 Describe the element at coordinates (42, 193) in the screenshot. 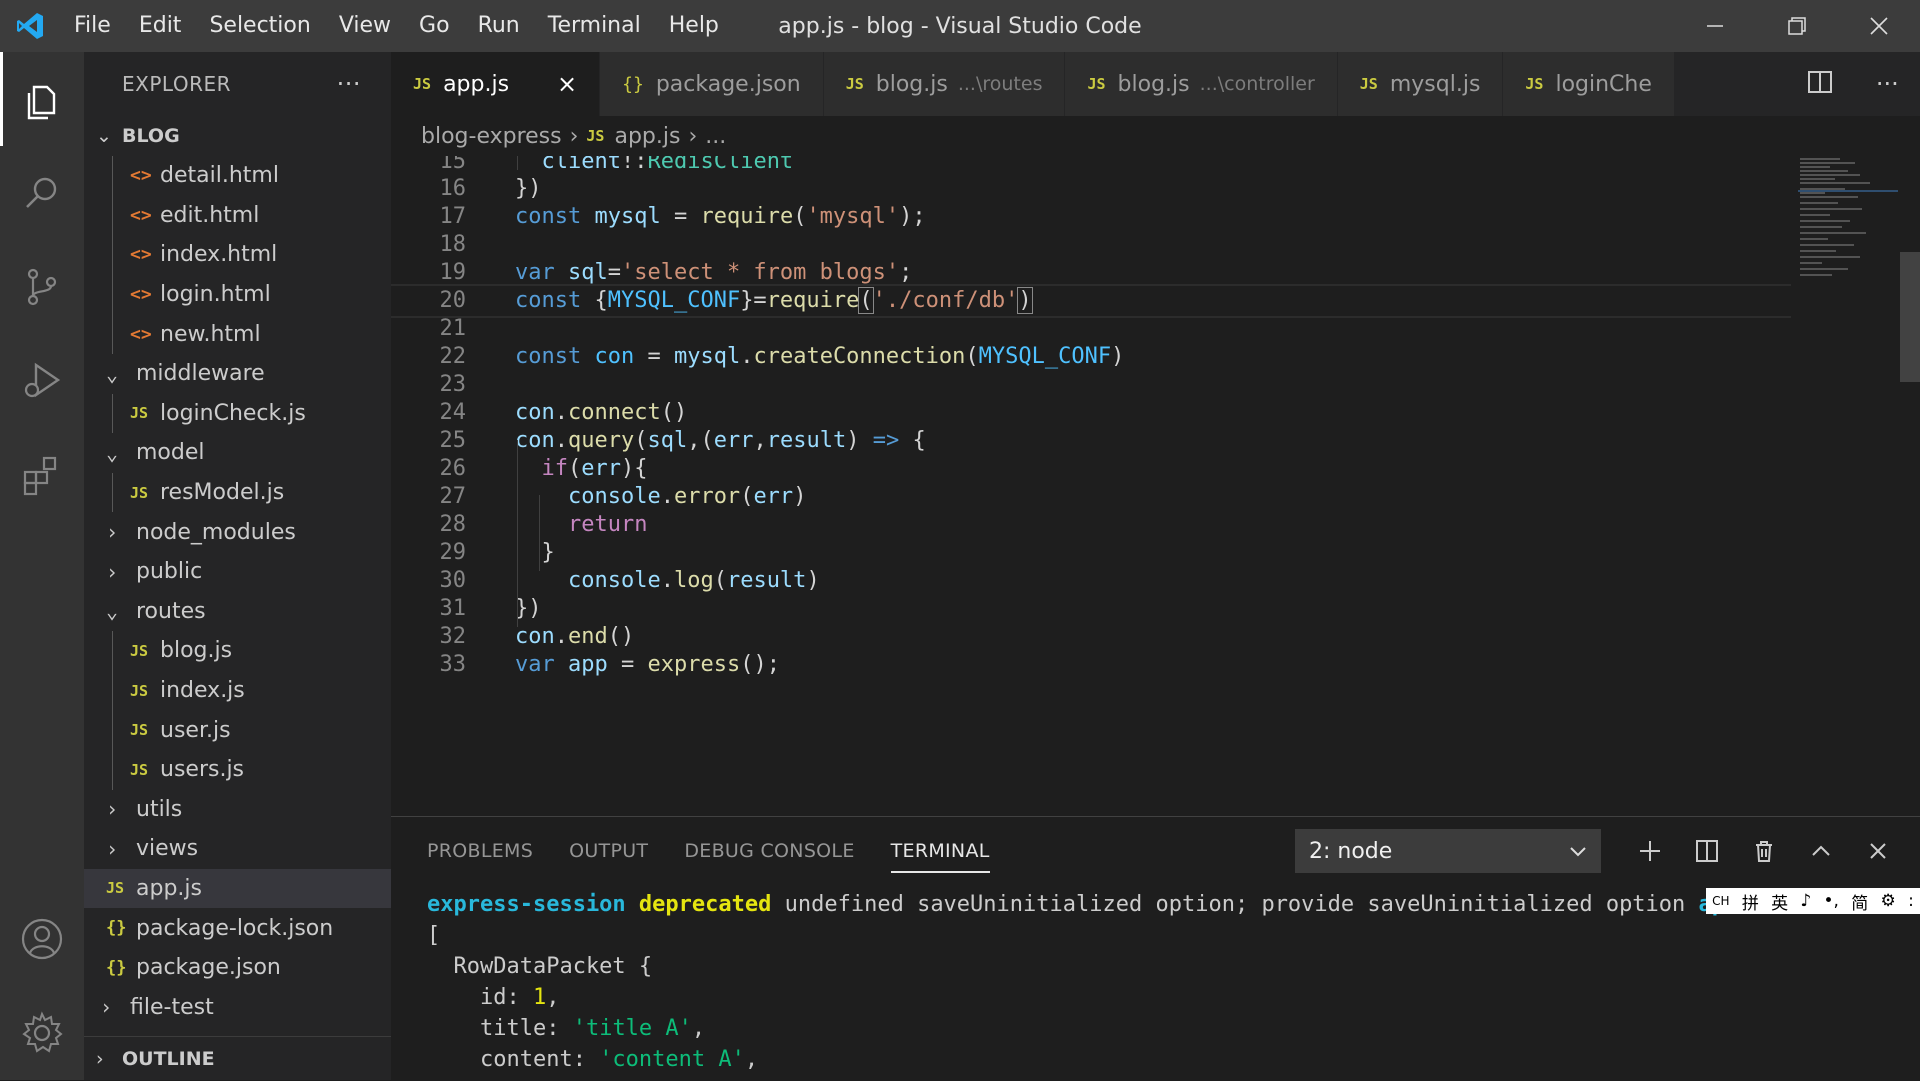

I see `search-icon` at that location.